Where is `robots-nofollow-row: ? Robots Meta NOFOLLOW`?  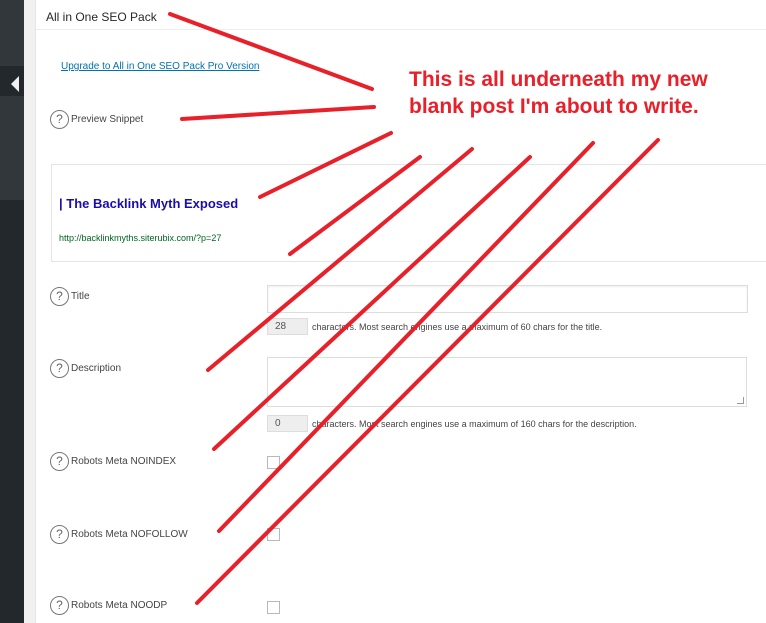 robots-nofollow-row: ? Robots Meta NOFOLLOW is located at coordinates (119, 534).